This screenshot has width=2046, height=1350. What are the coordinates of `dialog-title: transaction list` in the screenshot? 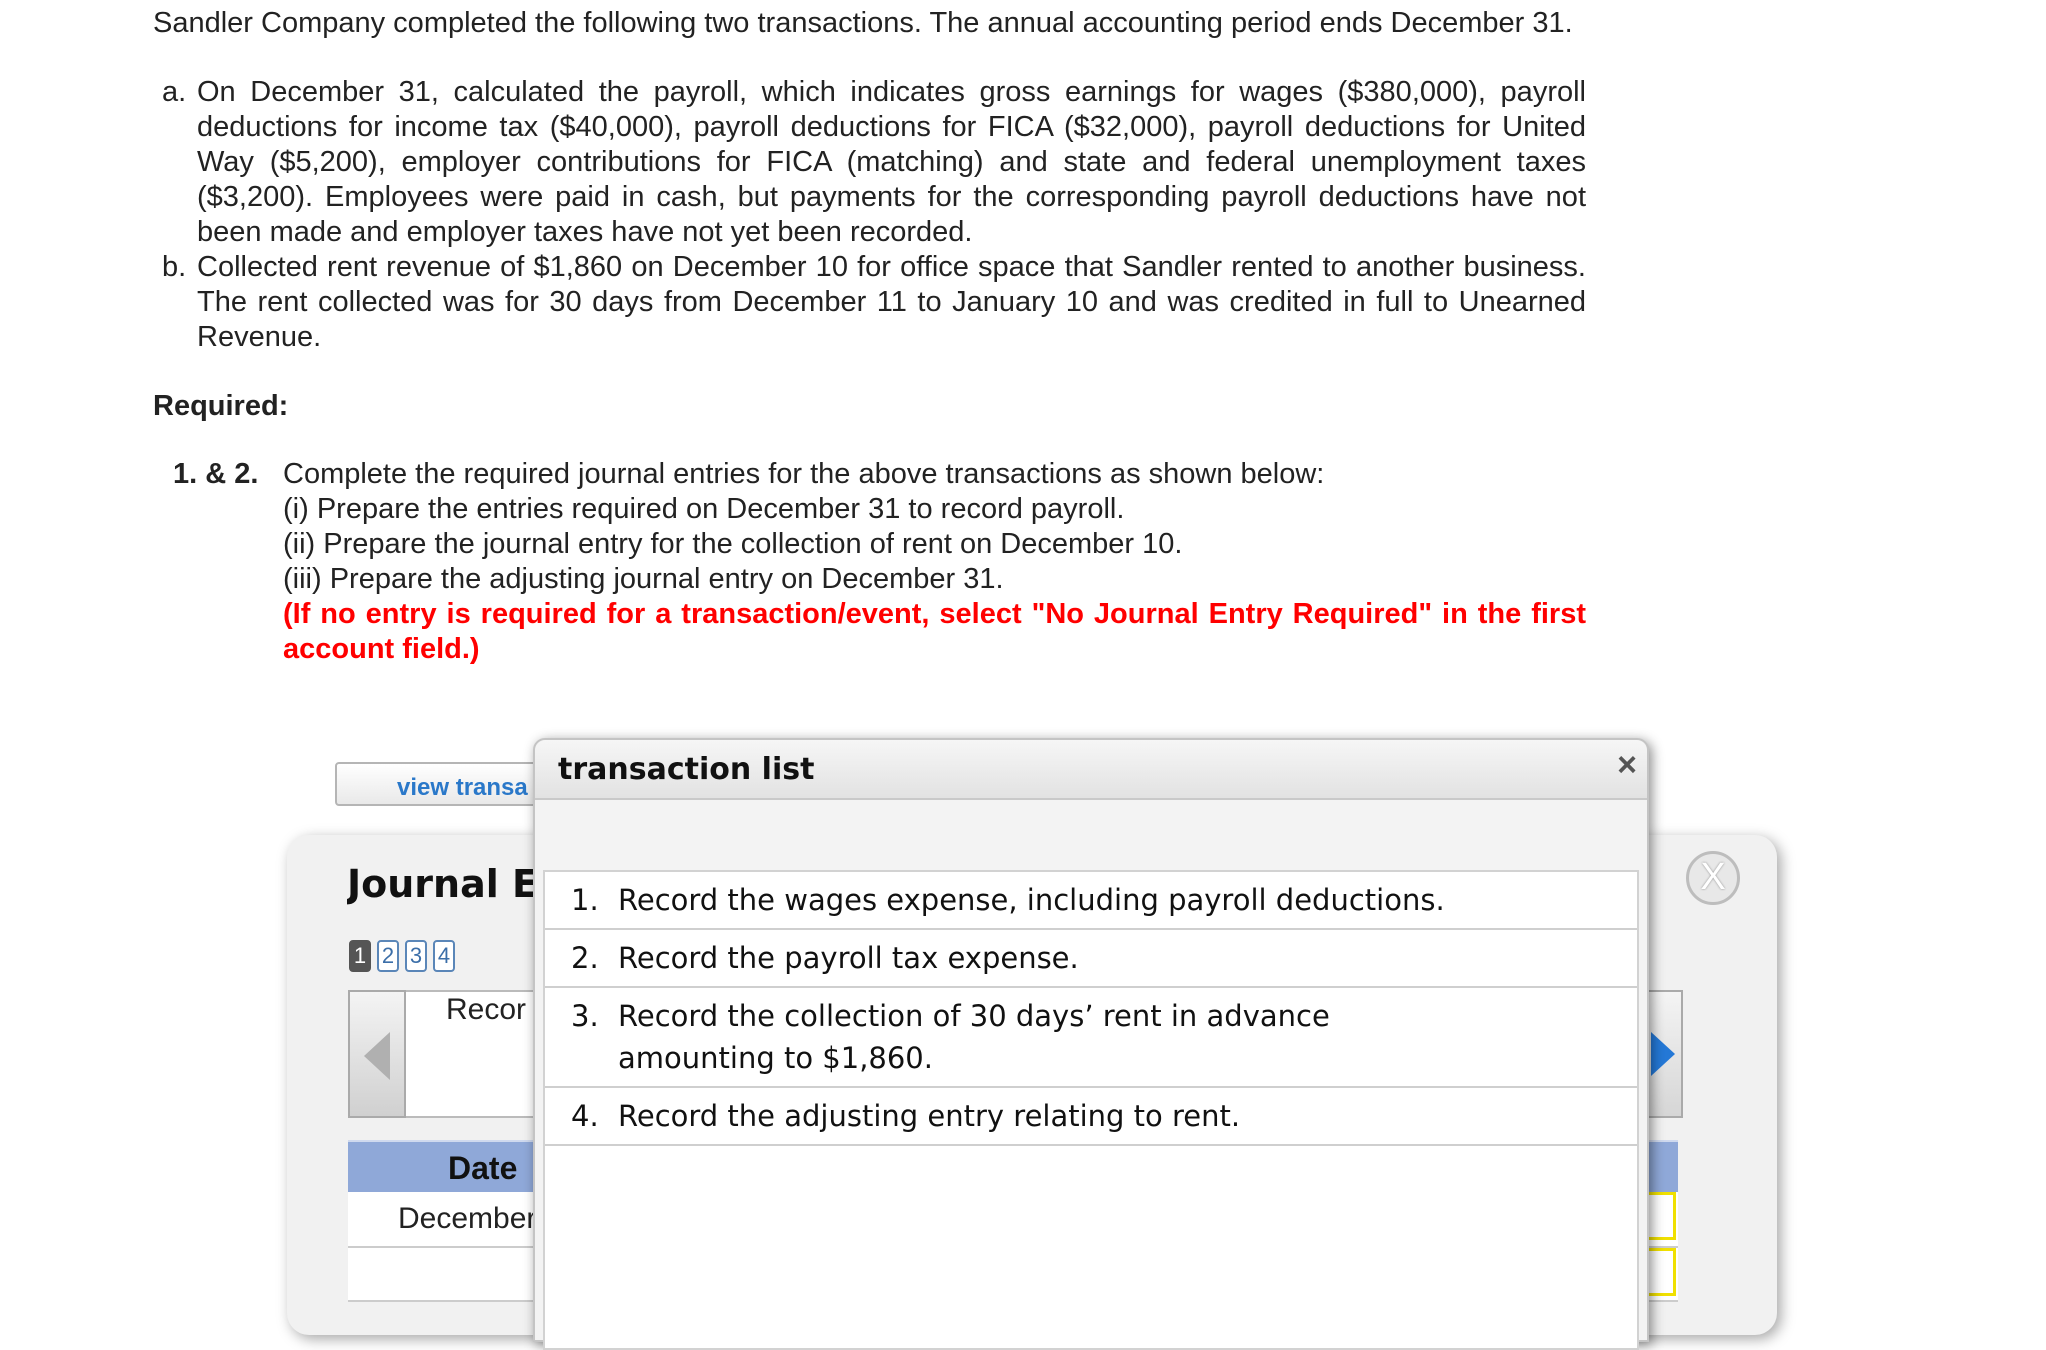 It's located at (686, 769).